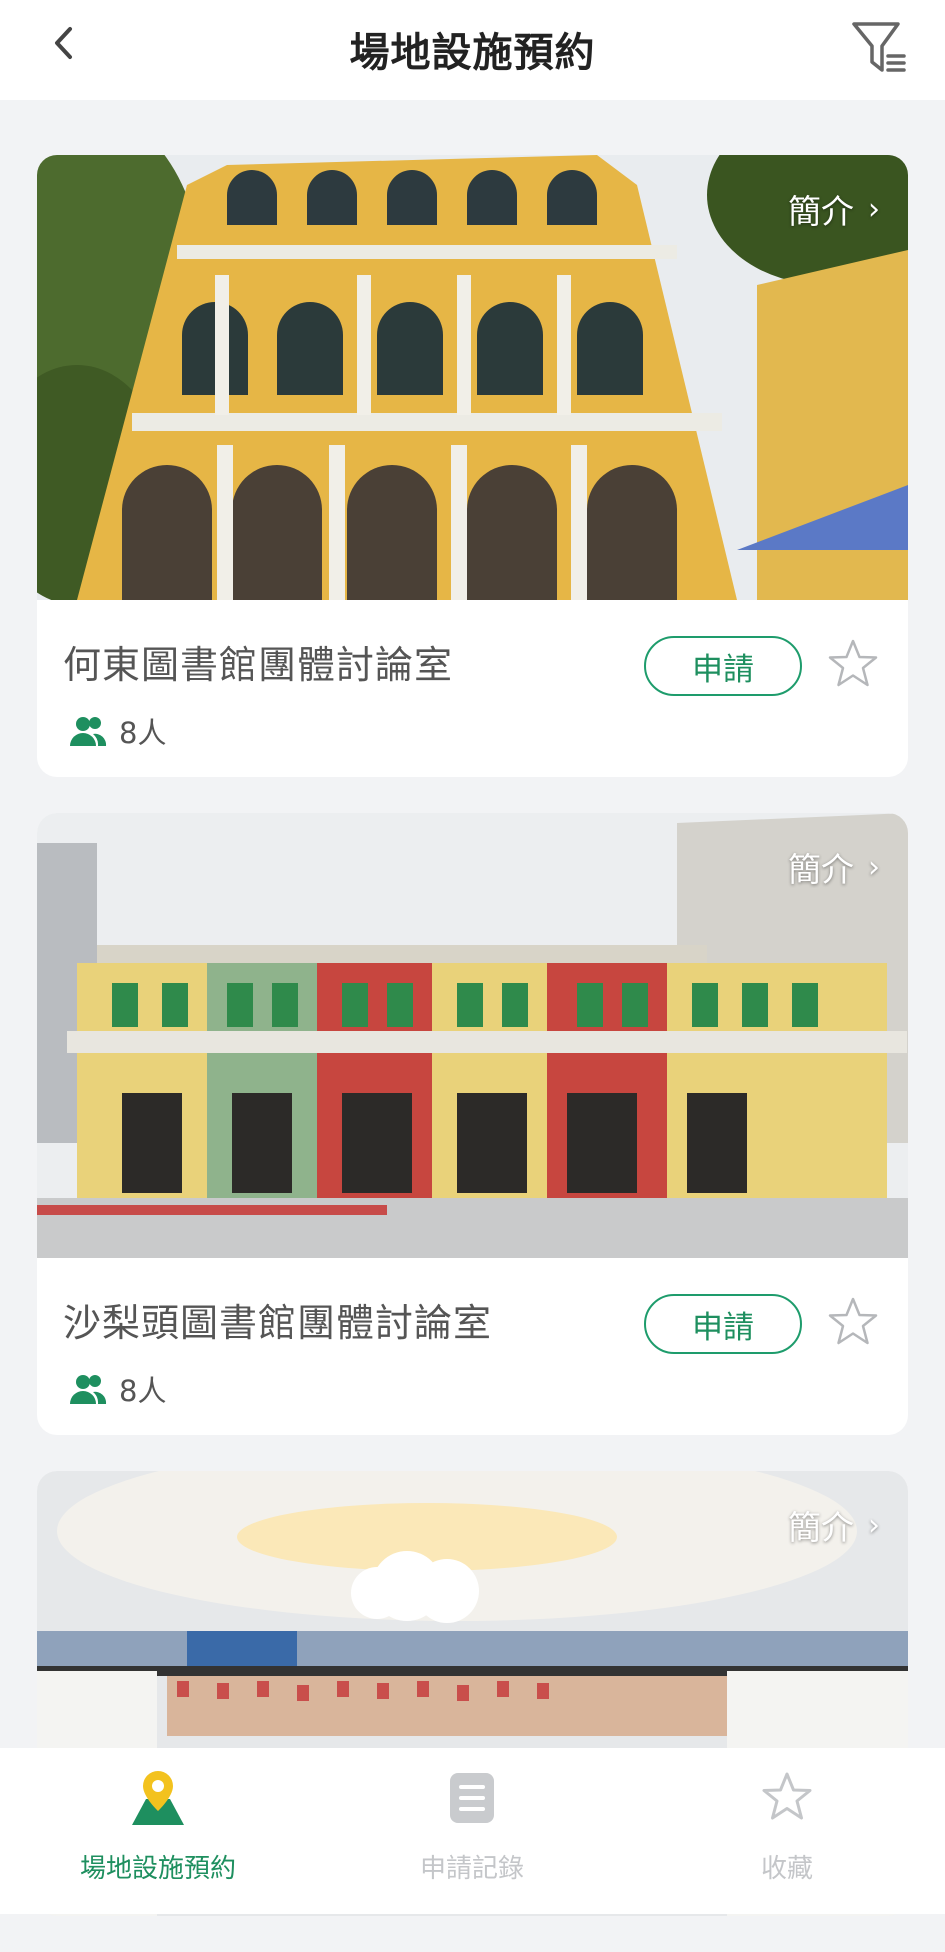 This screenshot has height=1952, width=945. I want to click on tab-label: 場地設施預約, so click(157, 1869).